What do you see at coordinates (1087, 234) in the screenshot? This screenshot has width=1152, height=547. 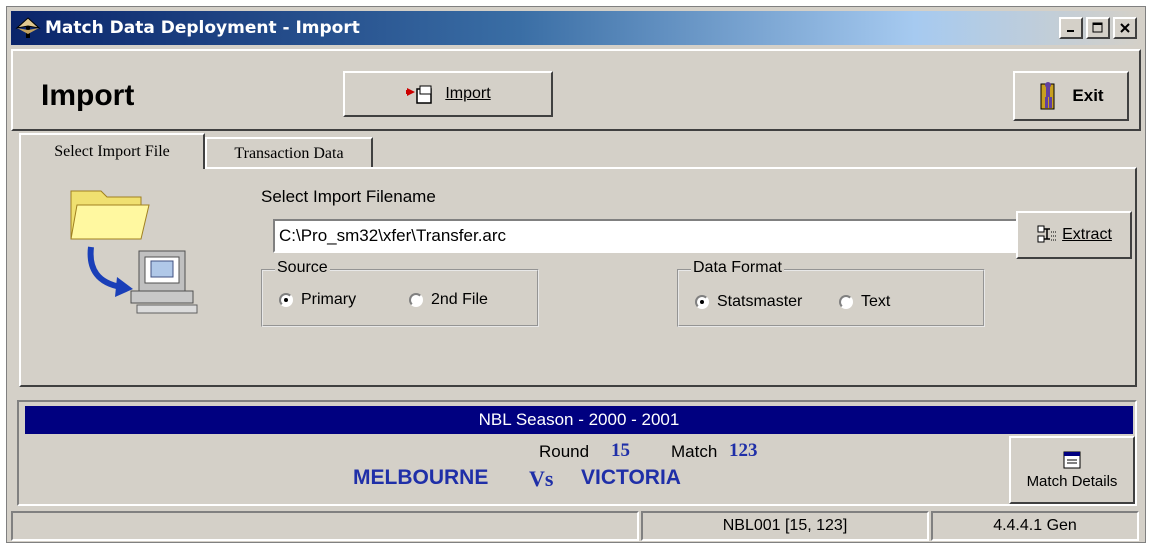 I see `extract-button-label: Extract` at bounding box center [1087, 234].